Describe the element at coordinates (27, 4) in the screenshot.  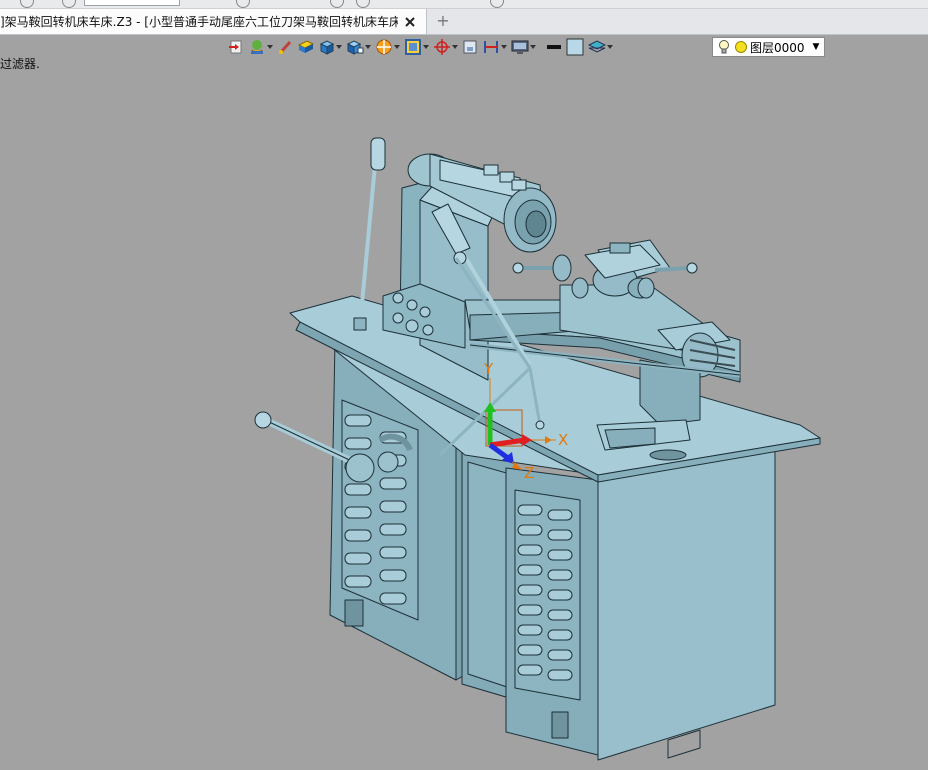
I see `undo-icon` at that location.